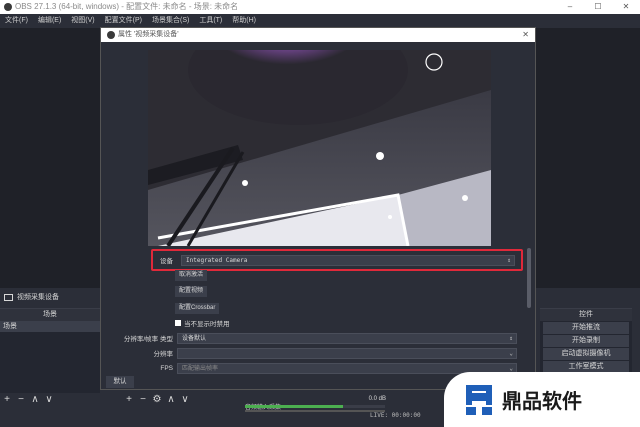  I want to click on configure-crossbar-button: 配置Crossbar, so click(197, 308).